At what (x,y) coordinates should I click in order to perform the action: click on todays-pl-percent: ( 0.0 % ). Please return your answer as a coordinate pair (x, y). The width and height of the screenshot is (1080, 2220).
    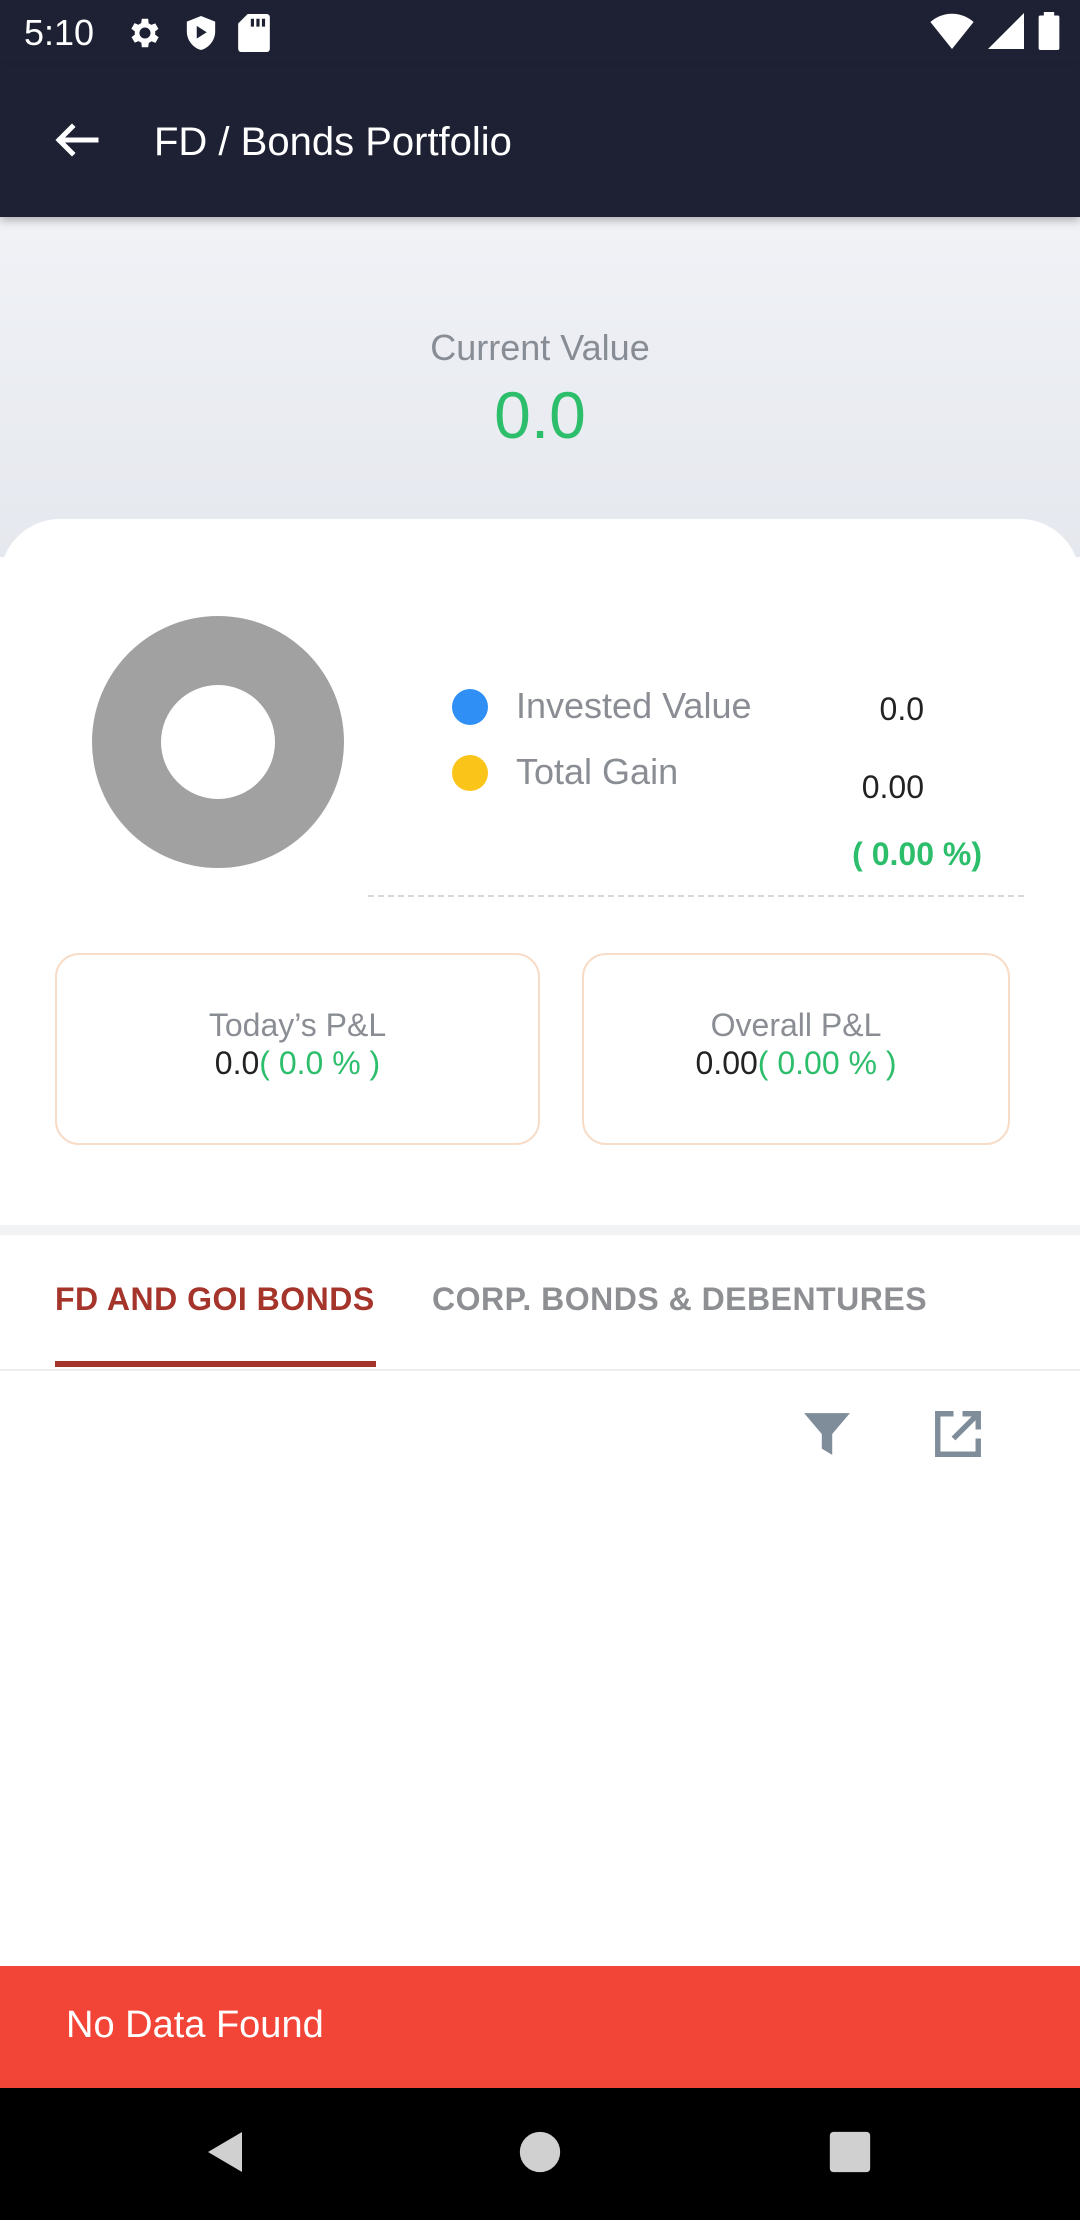
    Looking at the image, I should click on (320, 1063).